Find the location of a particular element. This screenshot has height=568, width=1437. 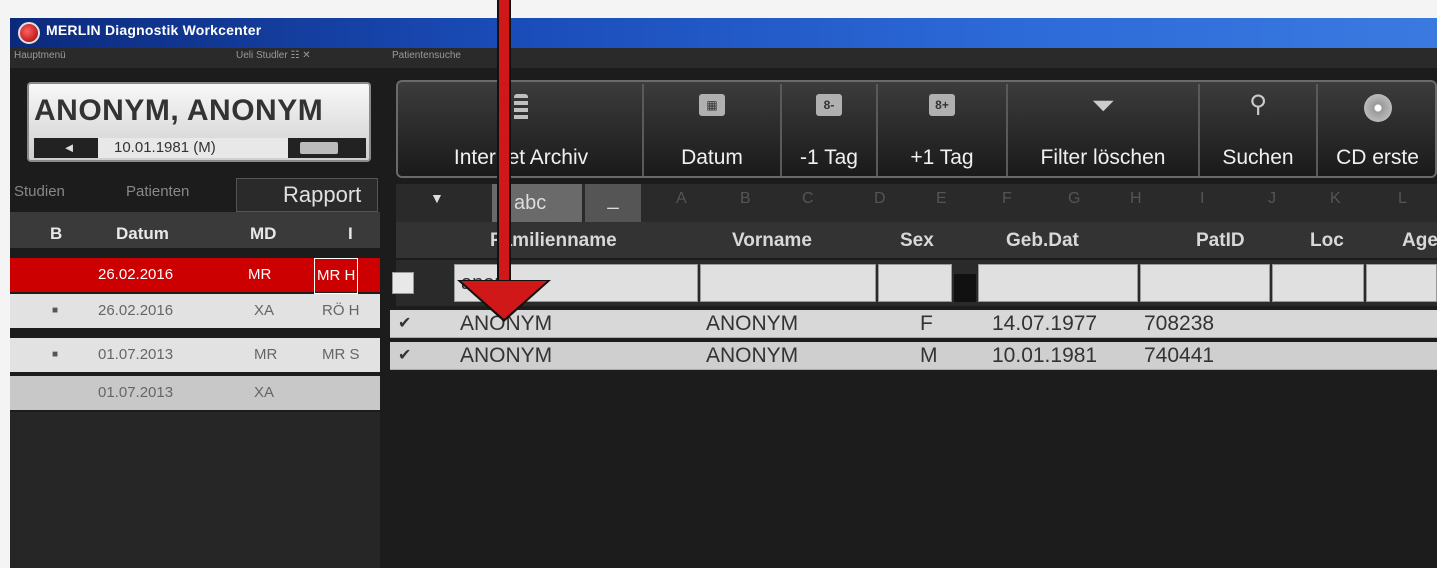

tab-studien: Studien is located at coordinates (39, 191).